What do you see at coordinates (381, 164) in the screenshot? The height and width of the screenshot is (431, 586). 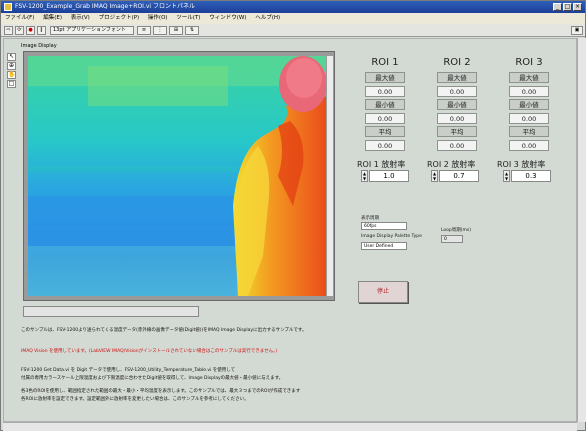 I see `roi1-emissivity-label: ROI 1 放射率` at bounding box center [381, 164].